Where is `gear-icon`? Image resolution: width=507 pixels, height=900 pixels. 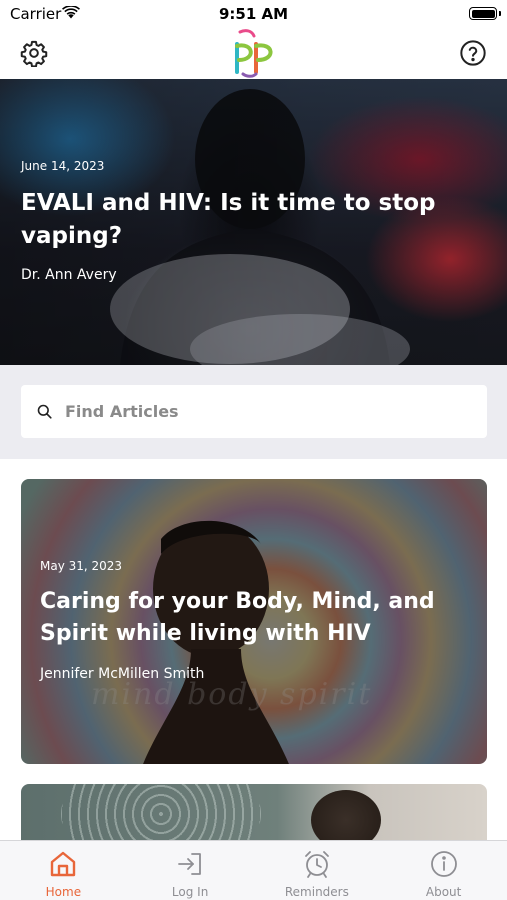
gear-icon is located at coordinates (34, 53).